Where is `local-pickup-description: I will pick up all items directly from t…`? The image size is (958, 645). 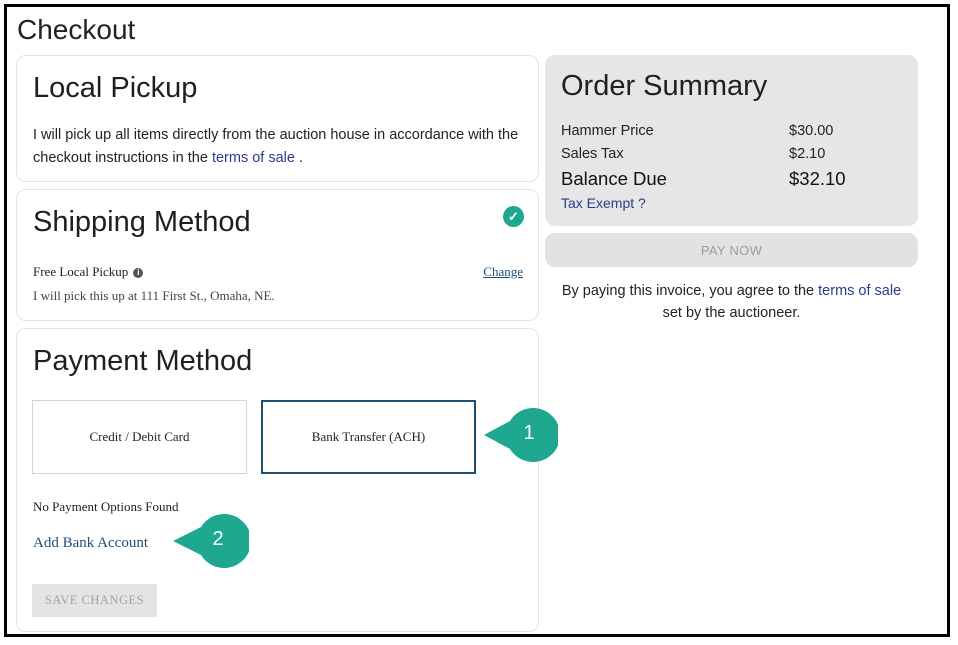
local-pickup-description: I will pick up all items directly from t… is located at coordinates (280, 147).